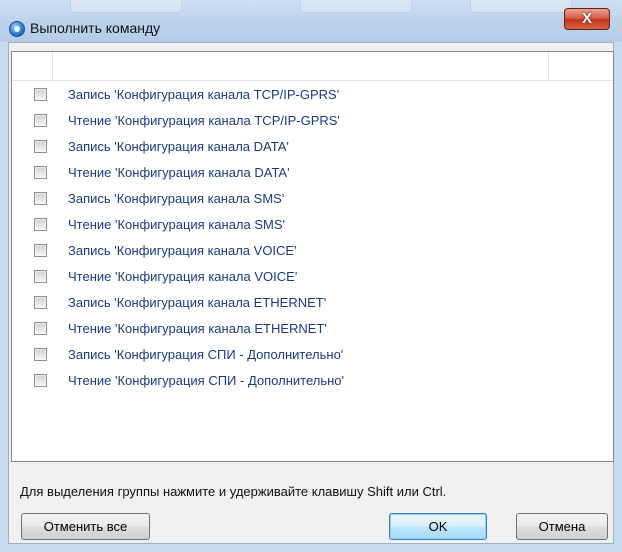  What do you see at coordinates (312, 251) in the screenshot?
I see `list-item: Запись 'Конфигурация канала VOICE'` at bounding box center [312, 251].